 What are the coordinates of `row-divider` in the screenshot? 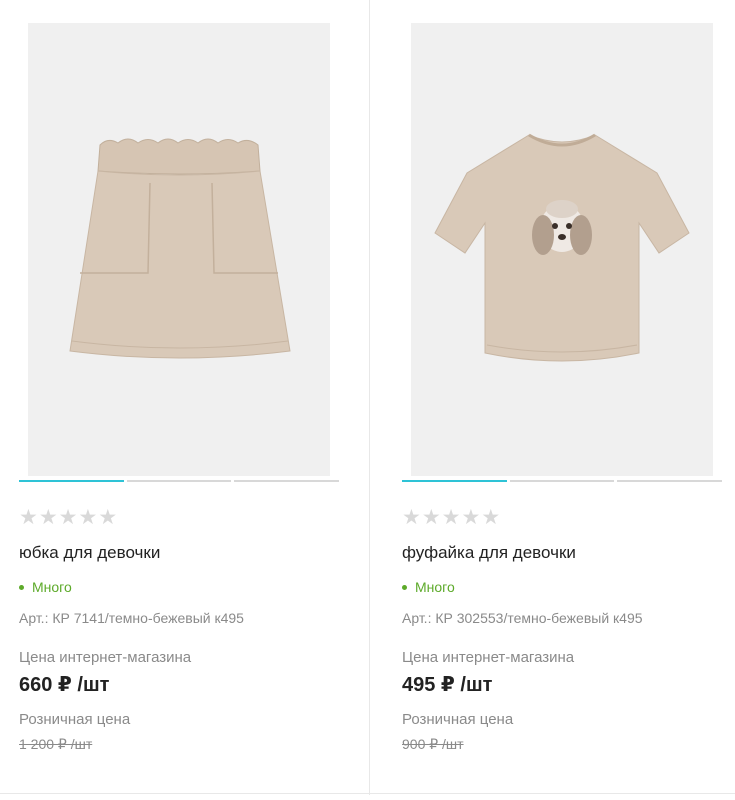 It's located at (367, 793).